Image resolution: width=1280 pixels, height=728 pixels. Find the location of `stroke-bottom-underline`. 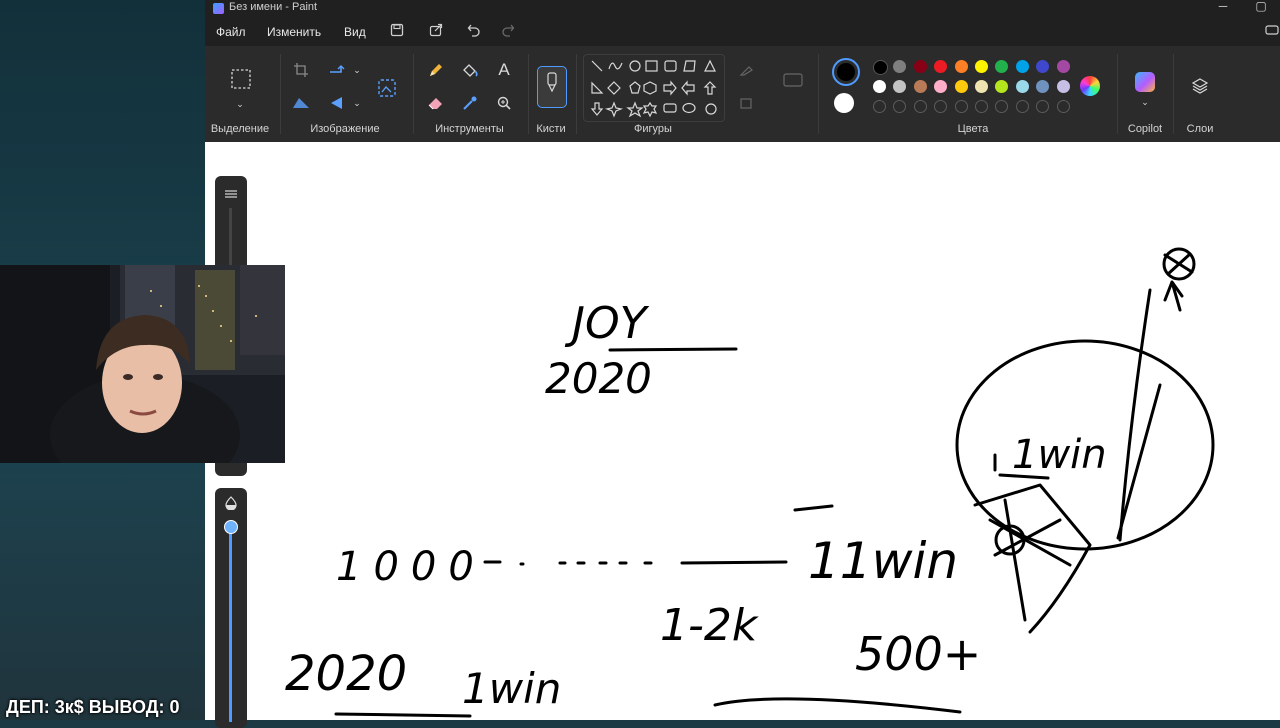

stroke-bottom-underline is located at coordinates (403, 715).